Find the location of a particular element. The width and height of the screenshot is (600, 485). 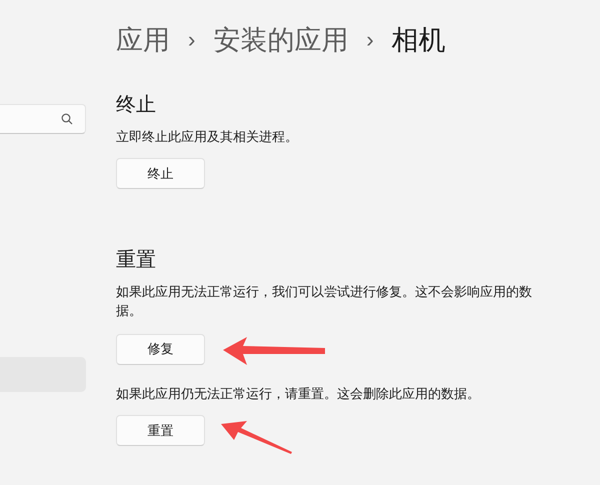

section-description: 立即终止此应用及其相关进程。 is located at coordinates (207, 137).